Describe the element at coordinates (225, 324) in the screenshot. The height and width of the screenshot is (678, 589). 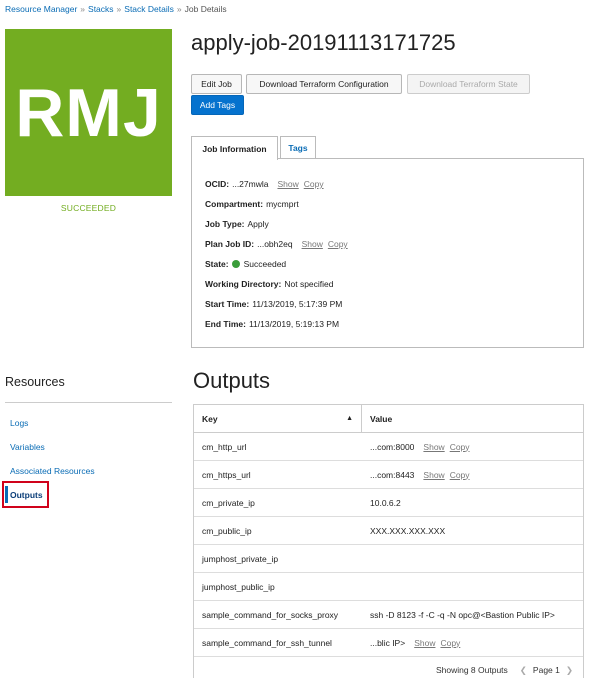
I see `end-time-label: End Time:` at that location.